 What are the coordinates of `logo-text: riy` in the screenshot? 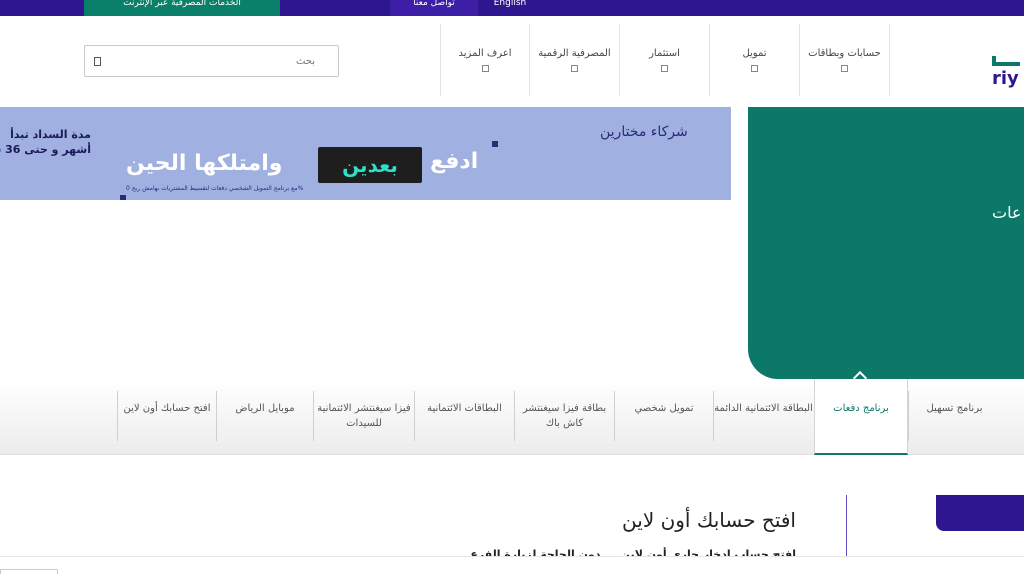 It's located at (1005, 78).